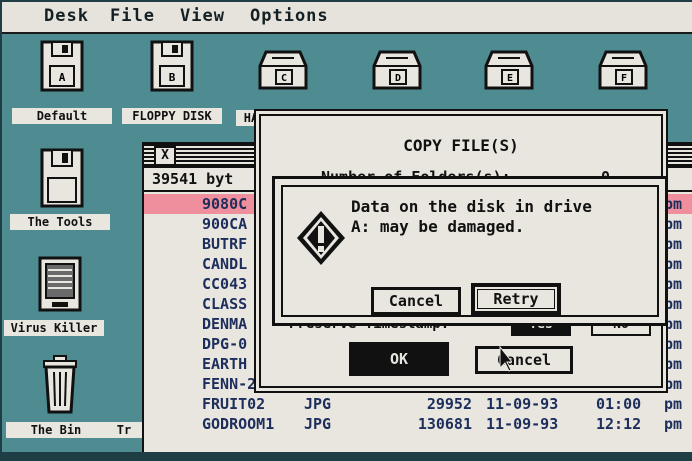  Describe the element at coordinates (62, 77) in the screenshot. I see `svg-text: A` at that location.